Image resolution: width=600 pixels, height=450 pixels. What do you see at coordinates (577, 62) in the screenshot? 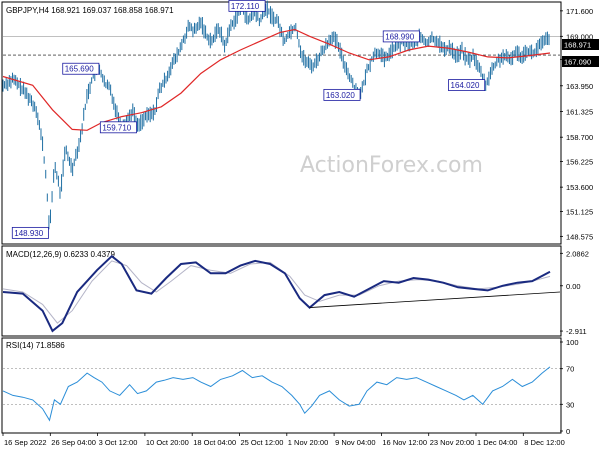
I see `ma-price-marker: 167.090` at bounding box center [577, 62].